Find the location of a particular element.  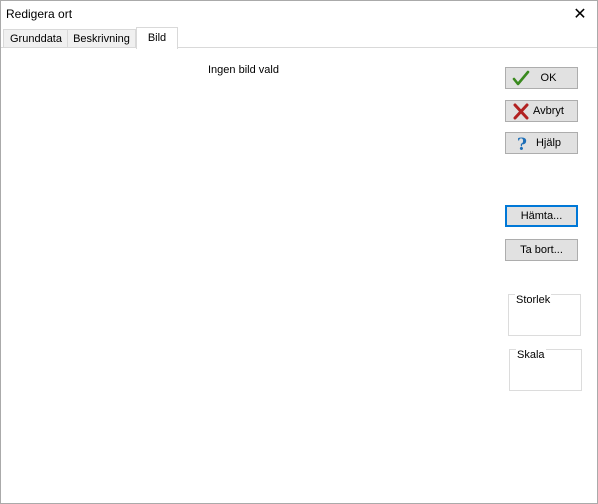

help-button: ? Hjälp is located at coordinates (541, 143).